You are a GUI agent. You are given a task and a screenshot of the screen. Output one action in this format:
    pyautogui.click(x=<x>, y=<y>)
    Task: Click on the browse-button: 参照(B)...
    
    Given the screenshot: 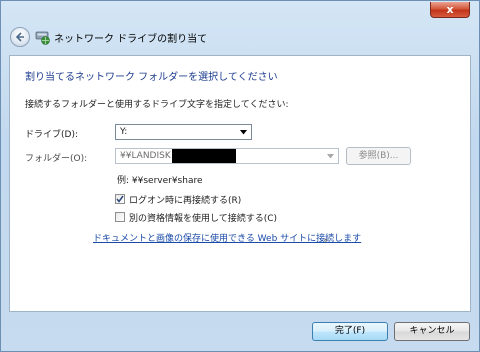 What is the action you would take?
    pyautogui.click(x=378, y=156)
    